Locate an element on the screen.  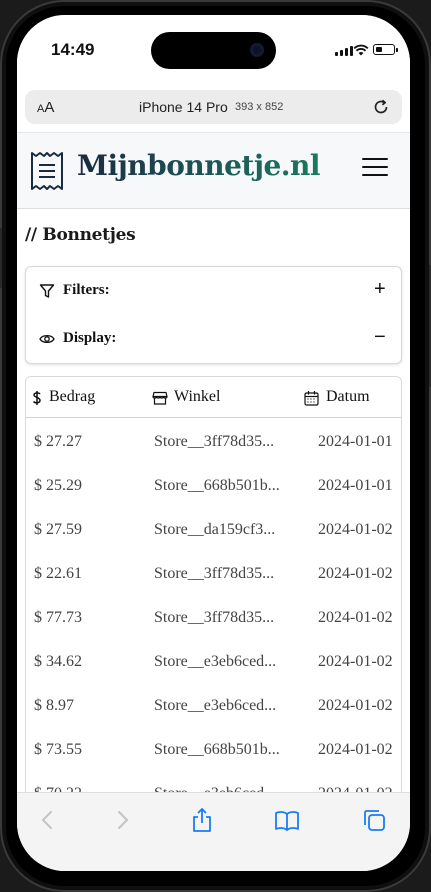
column-label-date: Datum is located at coordinates (348, 396).